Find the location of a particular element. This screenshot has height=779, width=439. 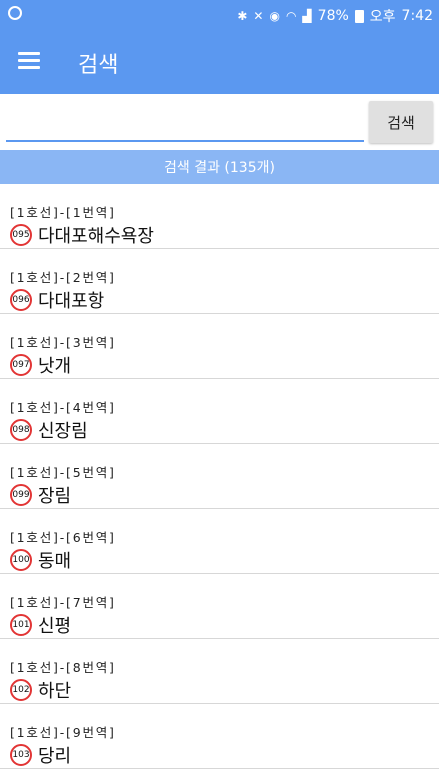

line-station-label: [1호선]-[5번역] is located at coordinates (63, 472).